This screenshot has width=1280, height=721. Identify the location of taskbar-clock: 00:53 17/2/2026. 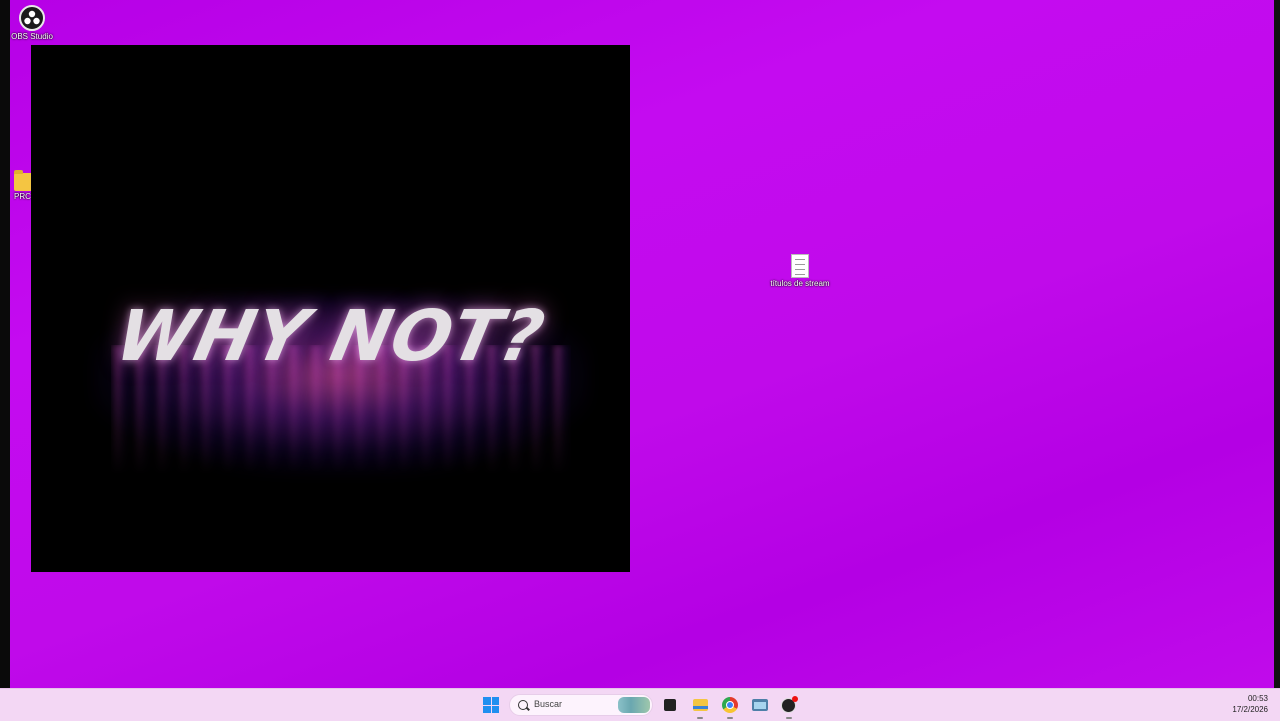
(1250, 704).